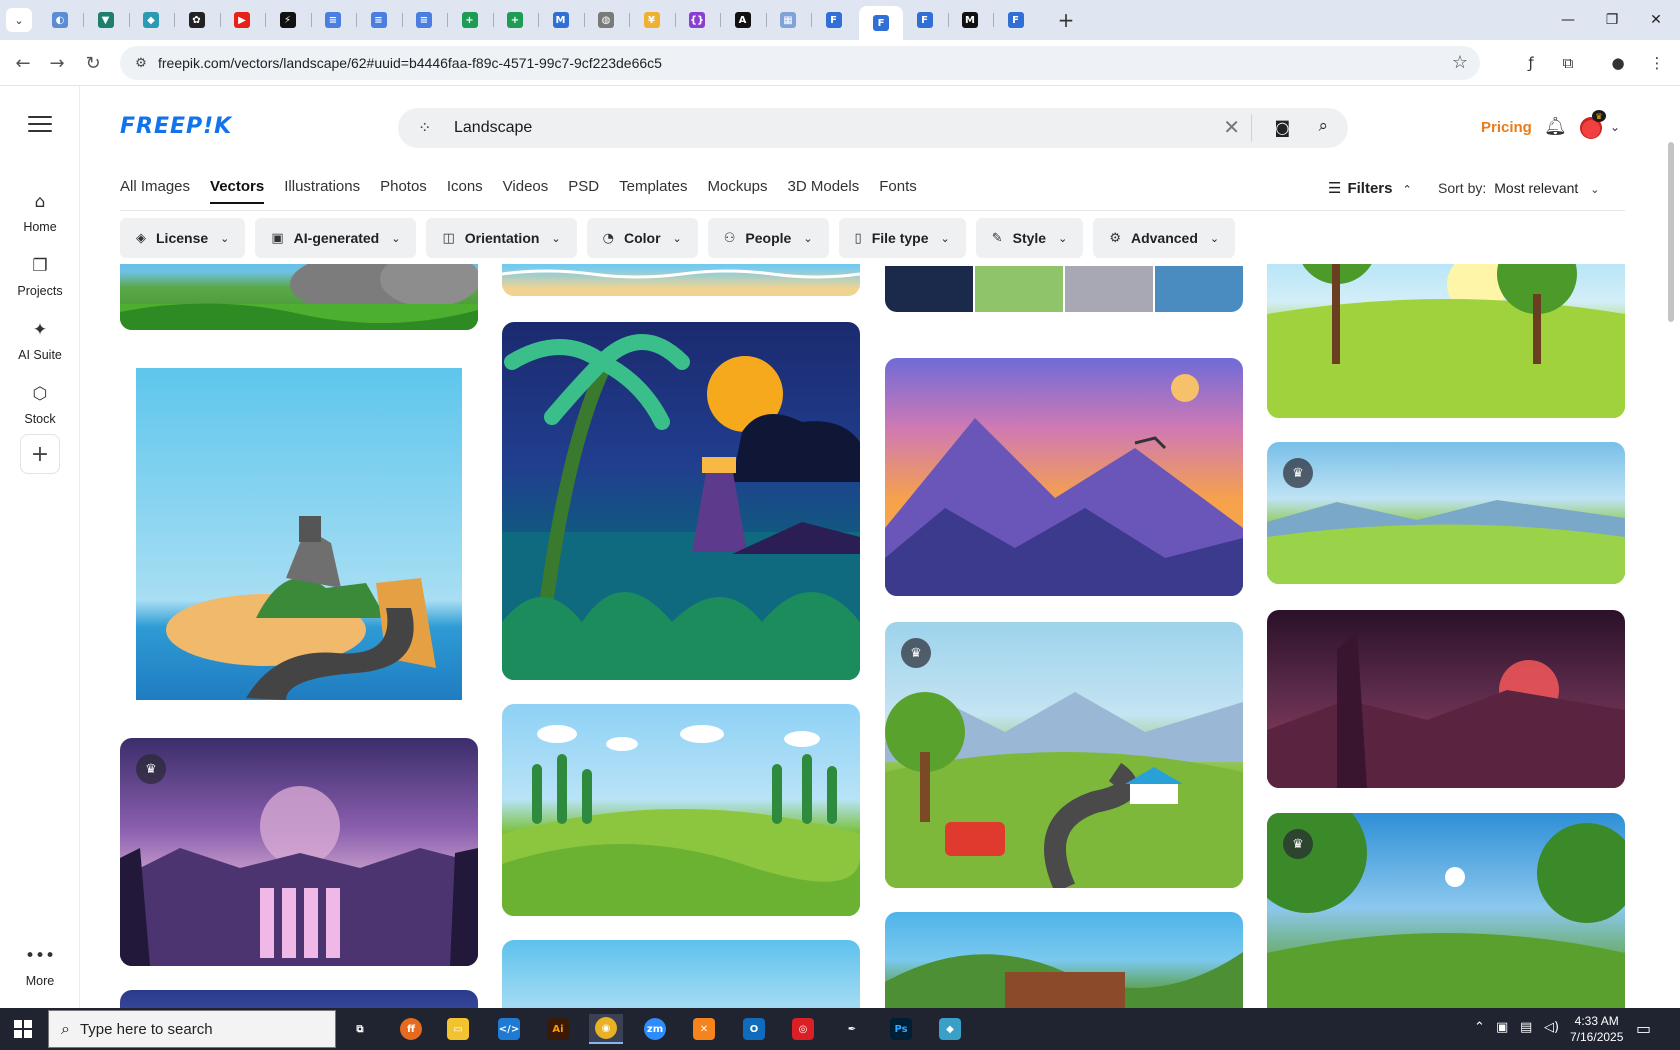 This screenshot has height=1050, width=1680. I want to click on start-button, so click(23, 1029).